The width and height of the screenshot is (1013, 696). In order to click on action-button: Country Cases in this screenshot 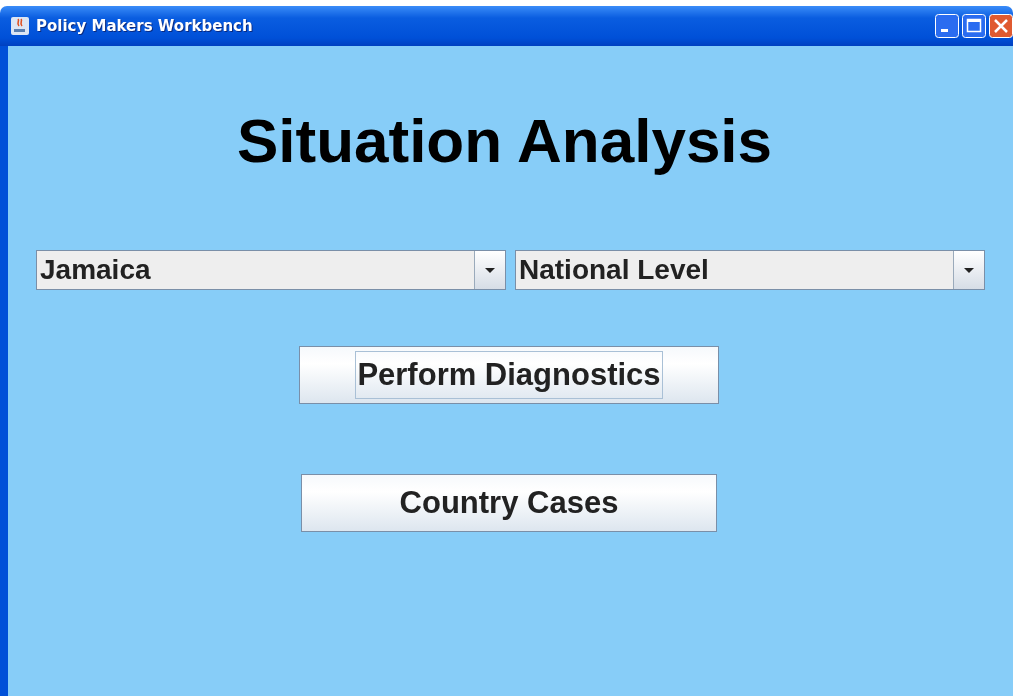, I will do `click(509, 503)`.